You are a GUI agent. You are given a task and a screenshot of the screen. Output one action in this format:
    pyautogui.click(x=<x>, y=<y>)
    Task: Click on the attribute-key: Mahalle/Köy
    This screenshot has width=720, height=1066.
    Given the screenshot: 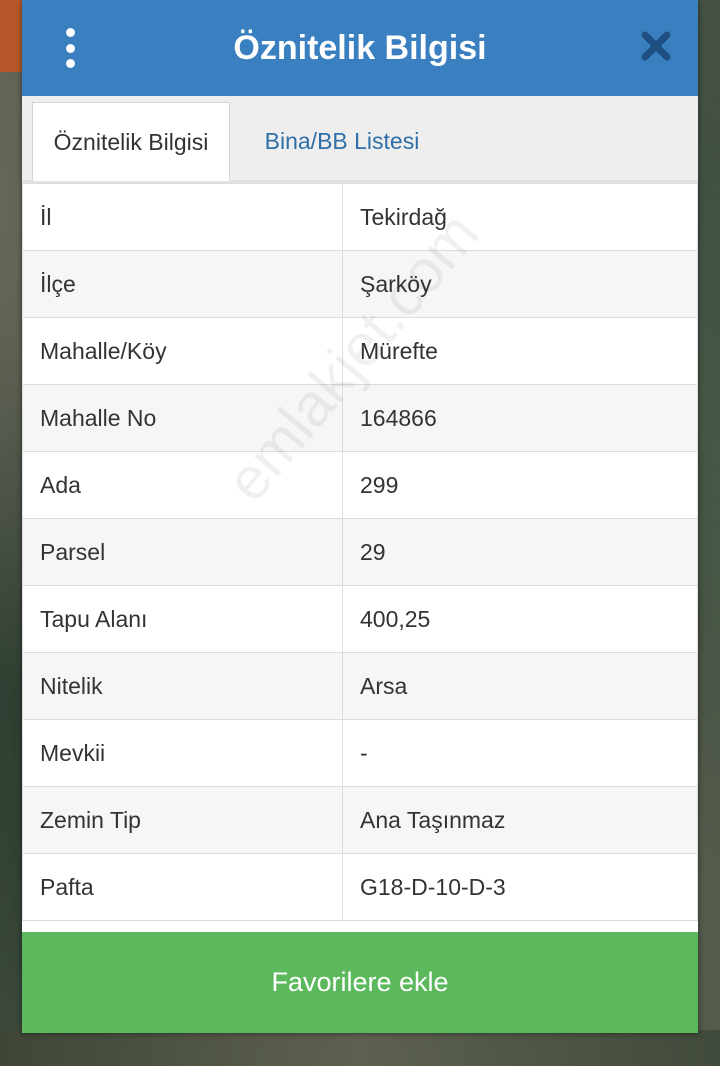 What is the action you would take?
    pyautogui.click(x=182, y=351)
    